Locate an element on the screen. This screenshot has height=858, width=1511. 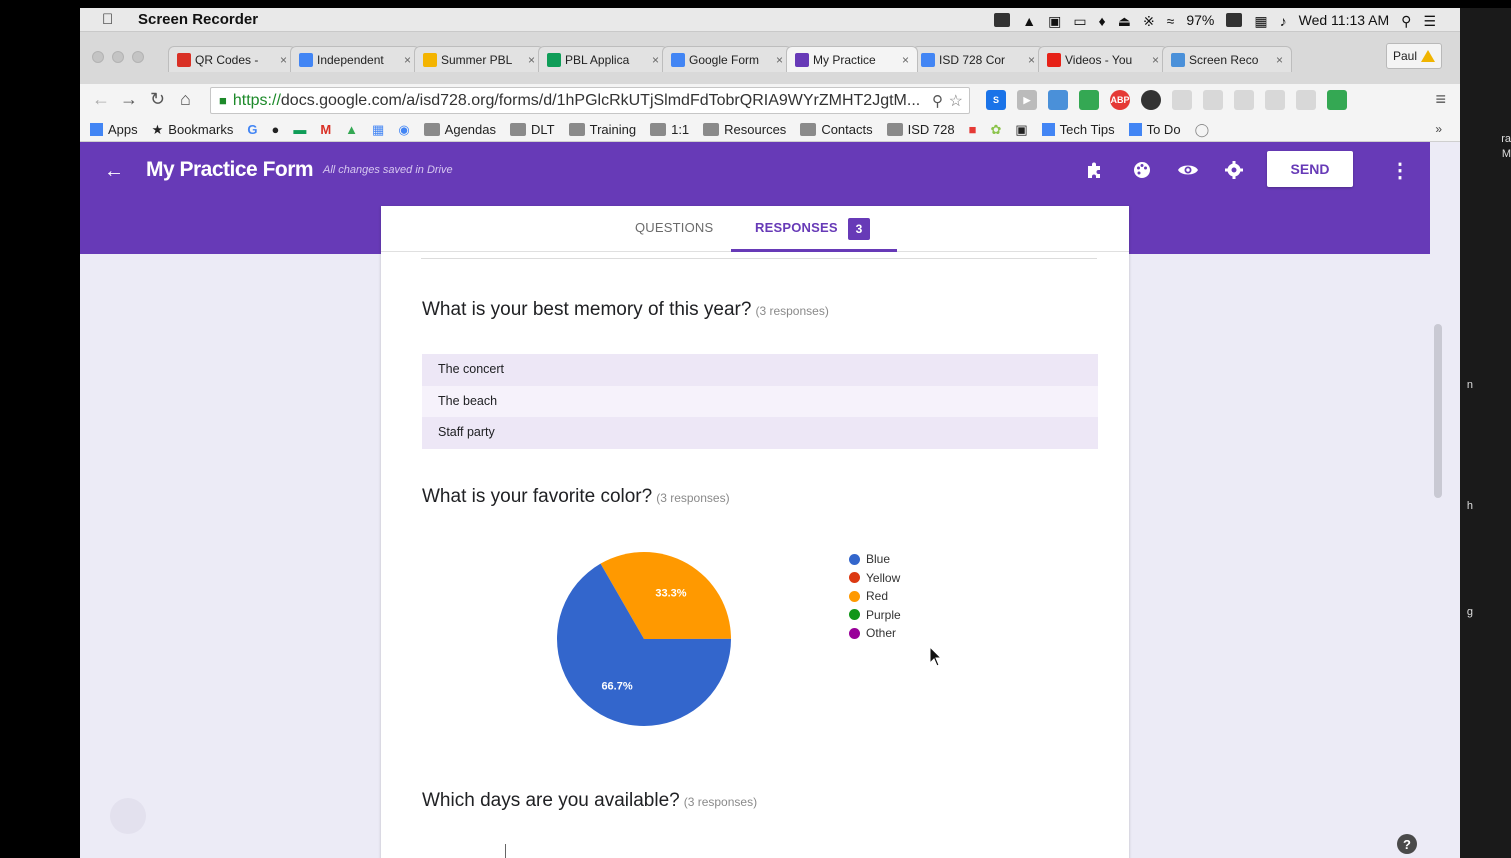
bookmark-google-icon: G is located at coordinates (252, 129).